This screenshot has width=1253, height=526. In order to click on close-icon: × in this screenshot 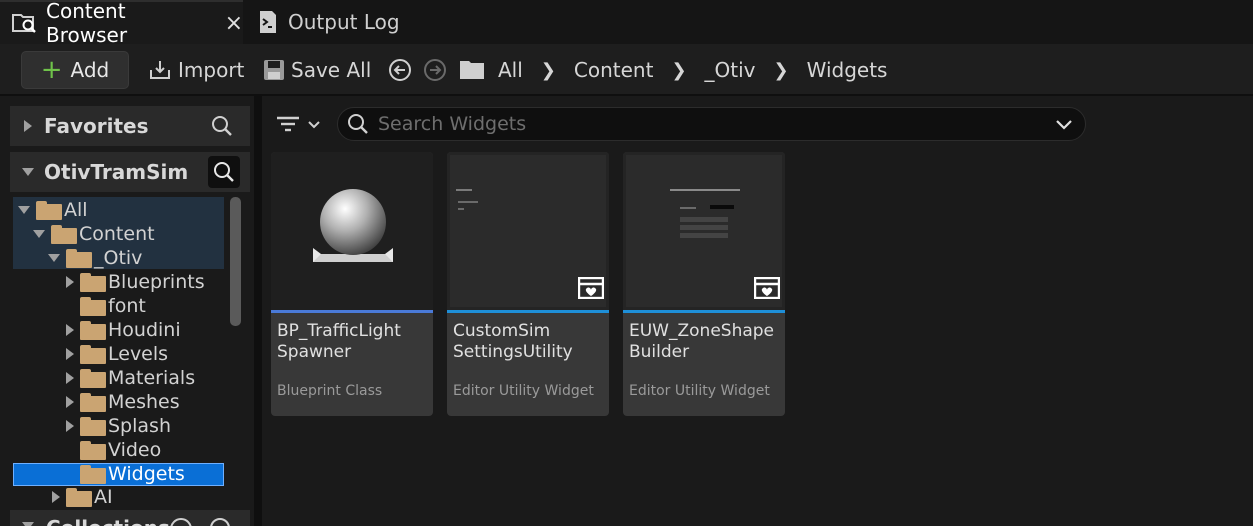, I will do `click(234, 23)`.